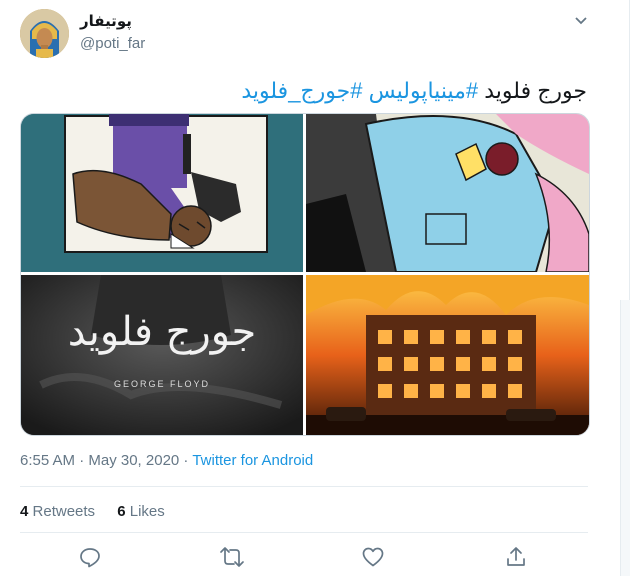  I want to click on retweets-stat: 4 Retweets, so click(57, 511).